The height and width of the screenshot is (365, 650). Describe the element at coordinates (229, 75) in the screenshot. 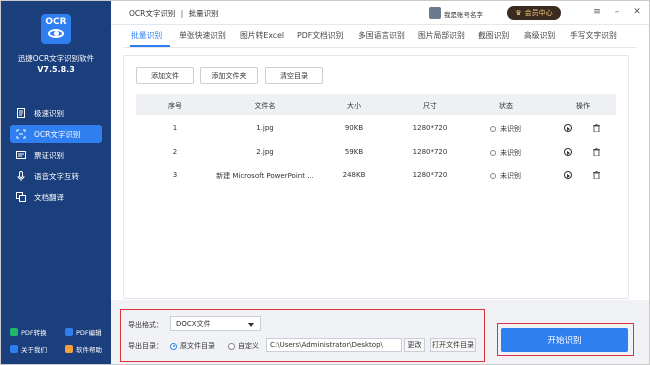

I see `add-folder-button: 添加文件夹` at that location.